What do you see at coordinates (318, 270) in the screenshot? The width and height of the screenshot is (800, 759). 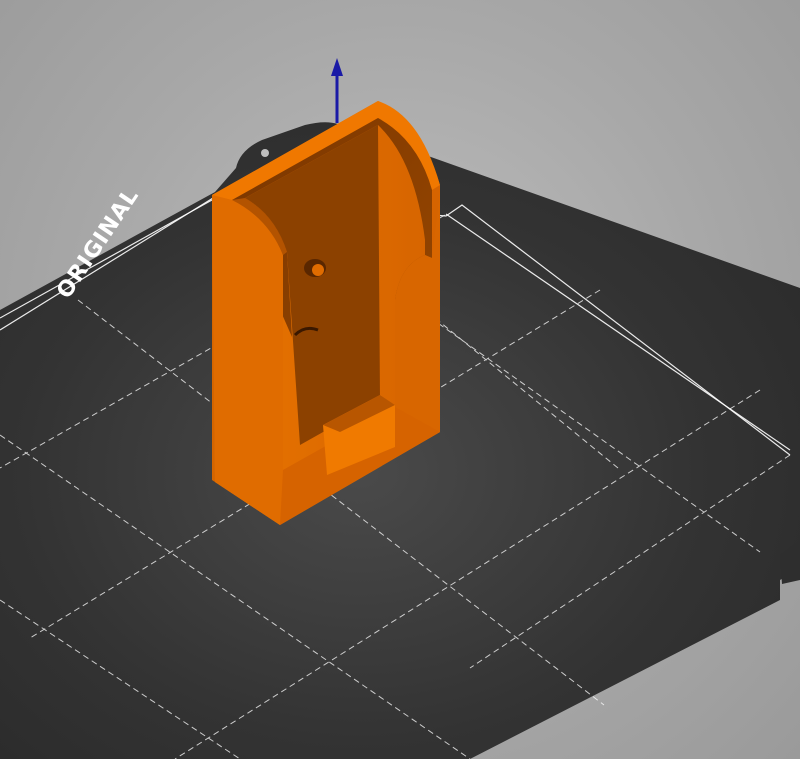 I see `part-mount-hole-inner` at bounding box center [318, 270].